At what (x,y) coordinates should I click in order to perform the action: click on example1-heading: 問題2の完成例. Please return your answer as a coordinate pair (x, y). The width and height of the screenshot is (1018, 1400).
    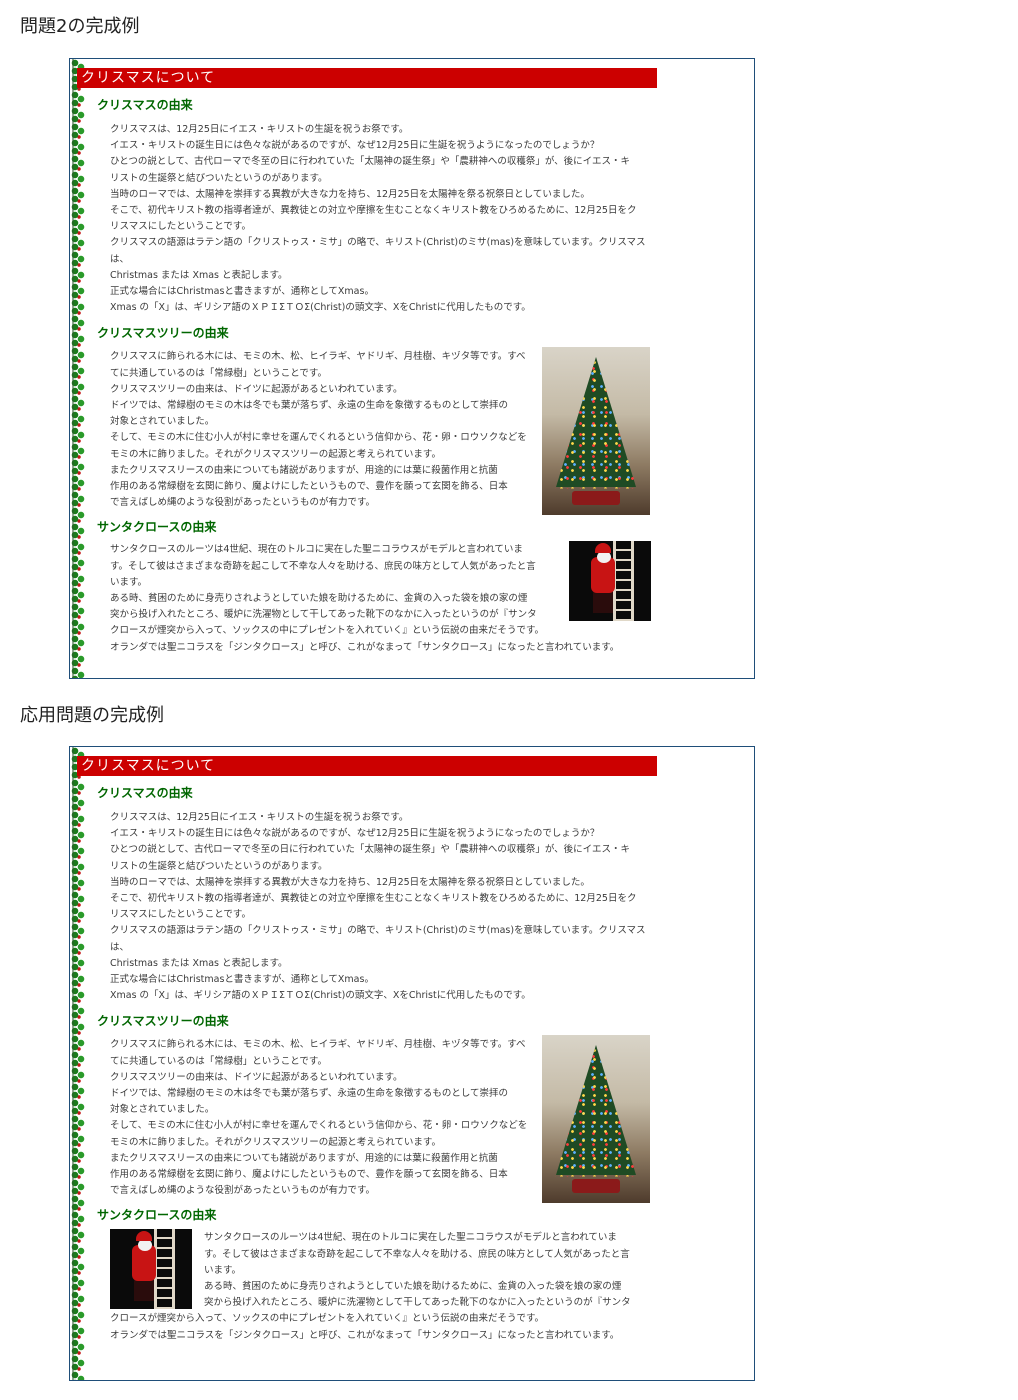
    Looking at the image, I should click on (80, 26).